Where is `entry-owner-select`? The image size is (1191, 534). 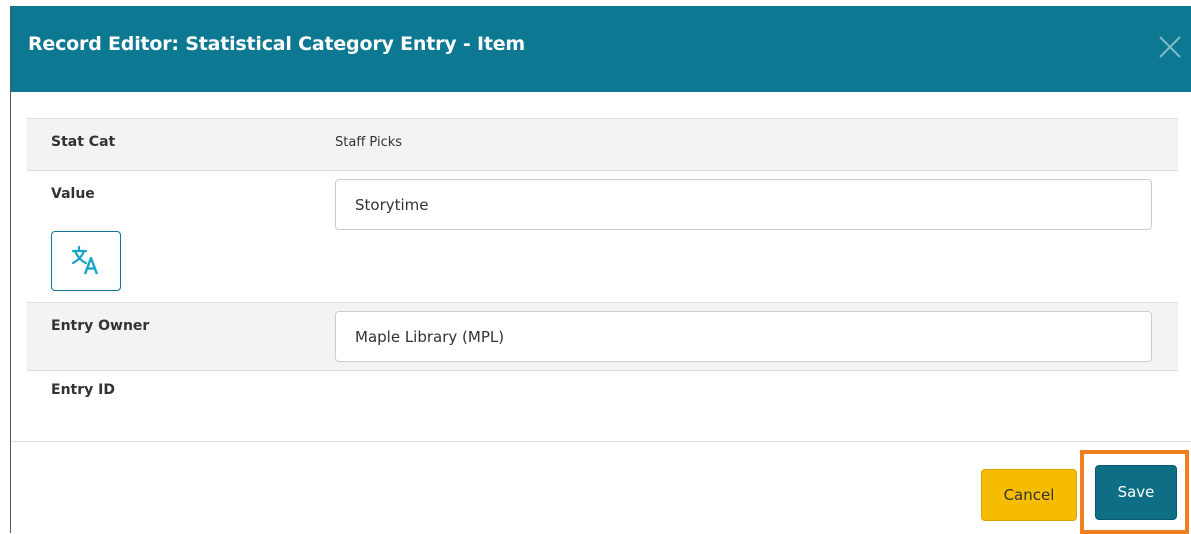 entry-owner-select is located at coordinates (743, 336).